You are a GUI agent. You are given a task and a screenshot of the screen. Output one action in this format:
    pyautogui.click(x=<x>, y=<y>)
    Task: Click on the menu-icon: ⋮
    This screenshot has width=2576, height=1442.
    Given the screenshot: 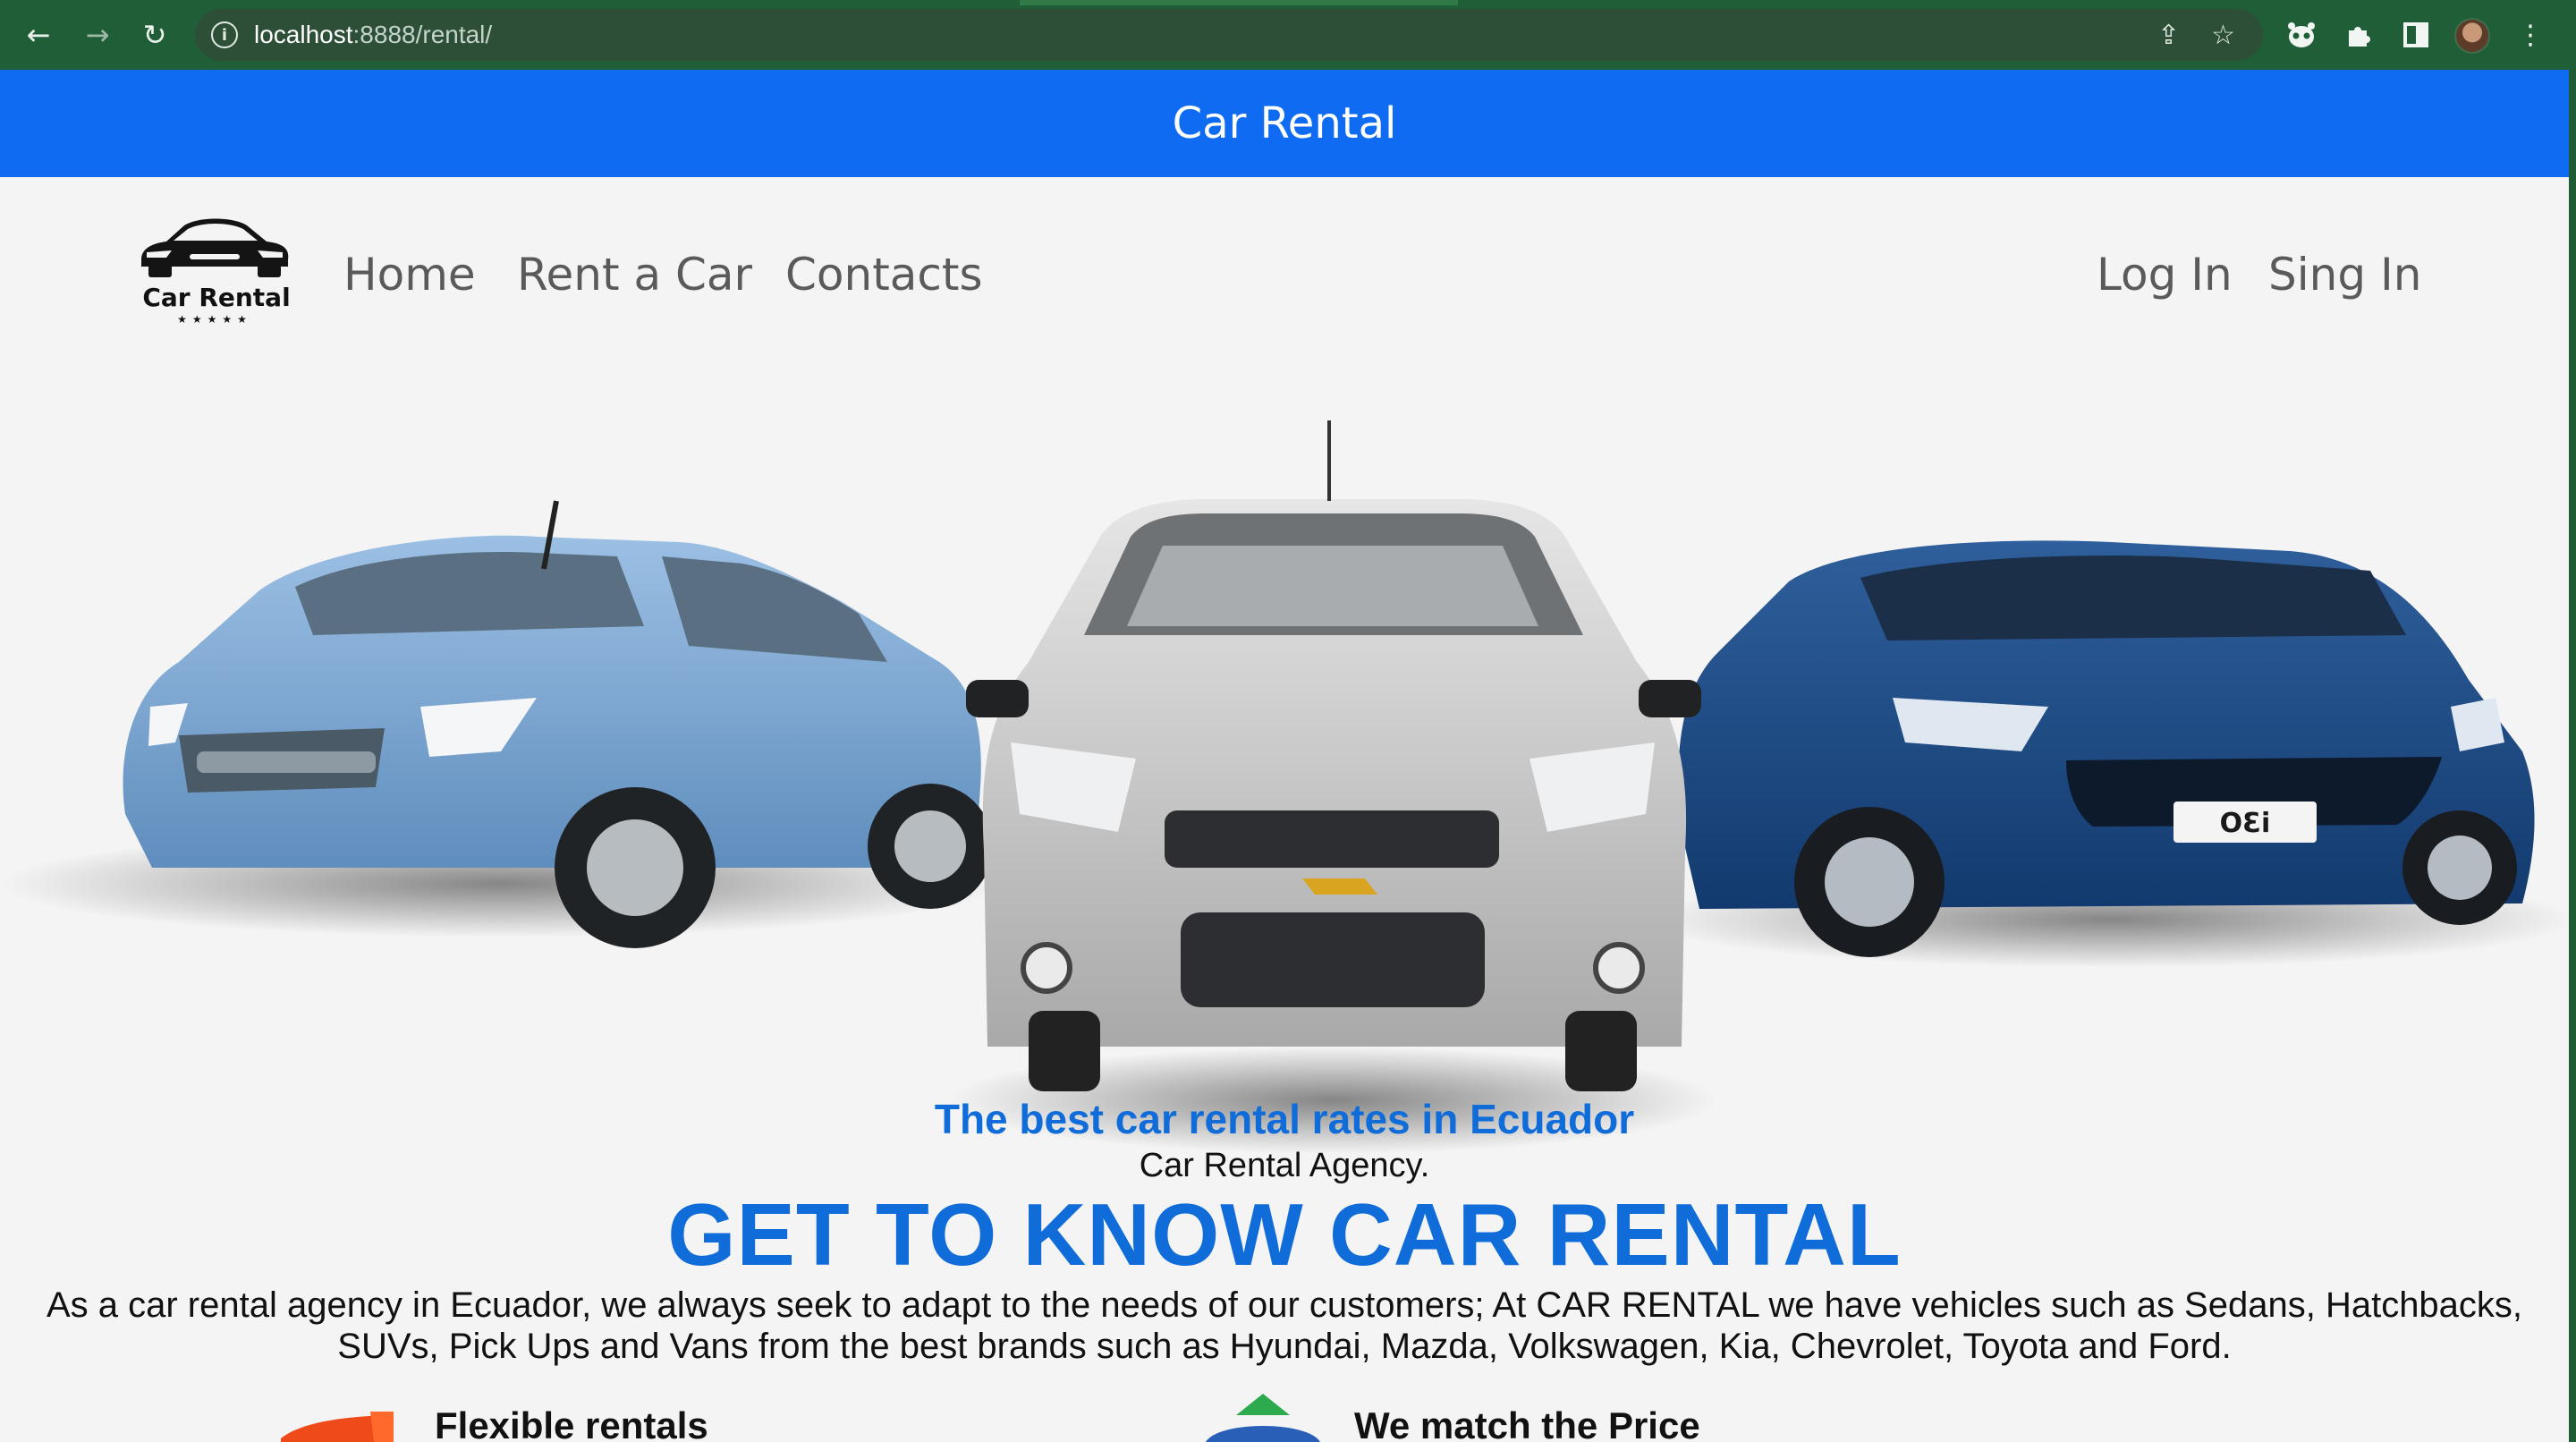 What is the action you would take?
    pyautogui.click(x=2530, y=35)
    